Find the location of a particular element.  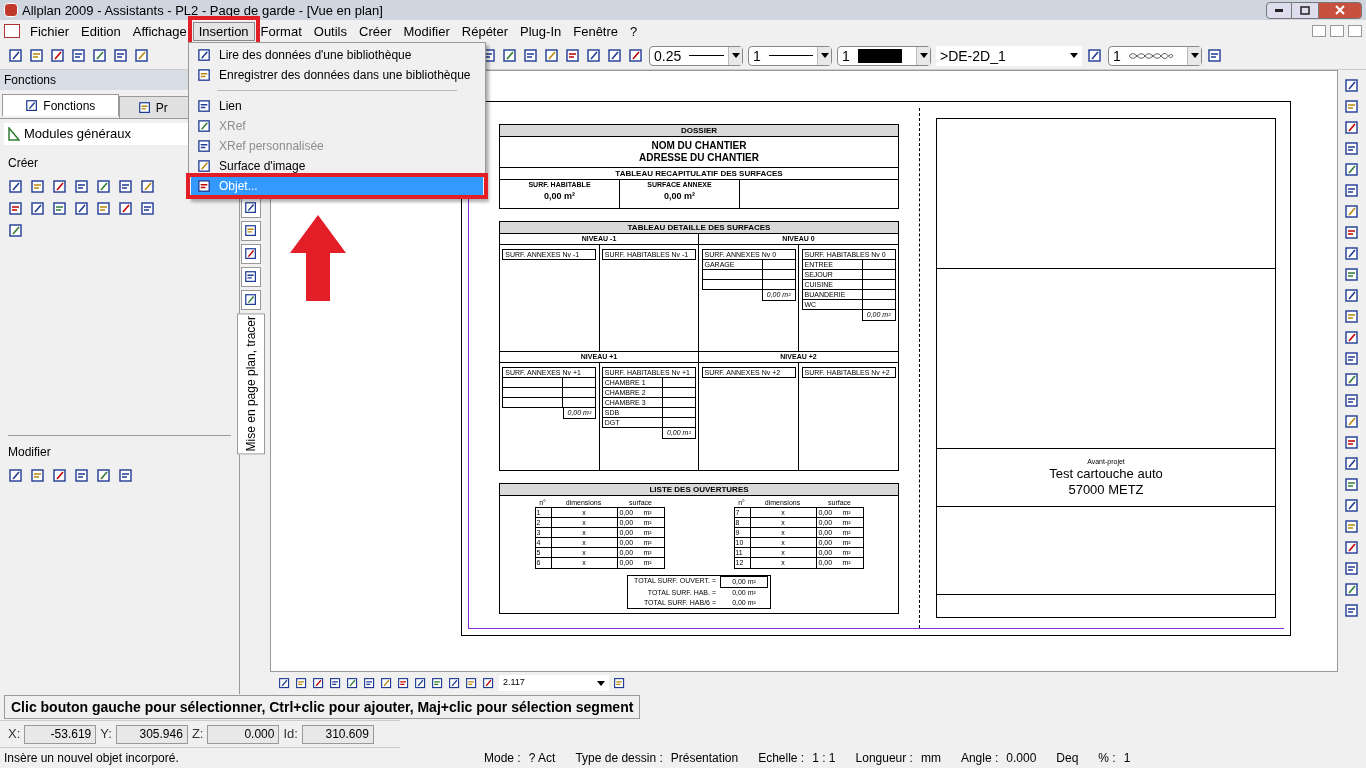

coordinate-field: 310.609 is located at coordinates (337, 734).